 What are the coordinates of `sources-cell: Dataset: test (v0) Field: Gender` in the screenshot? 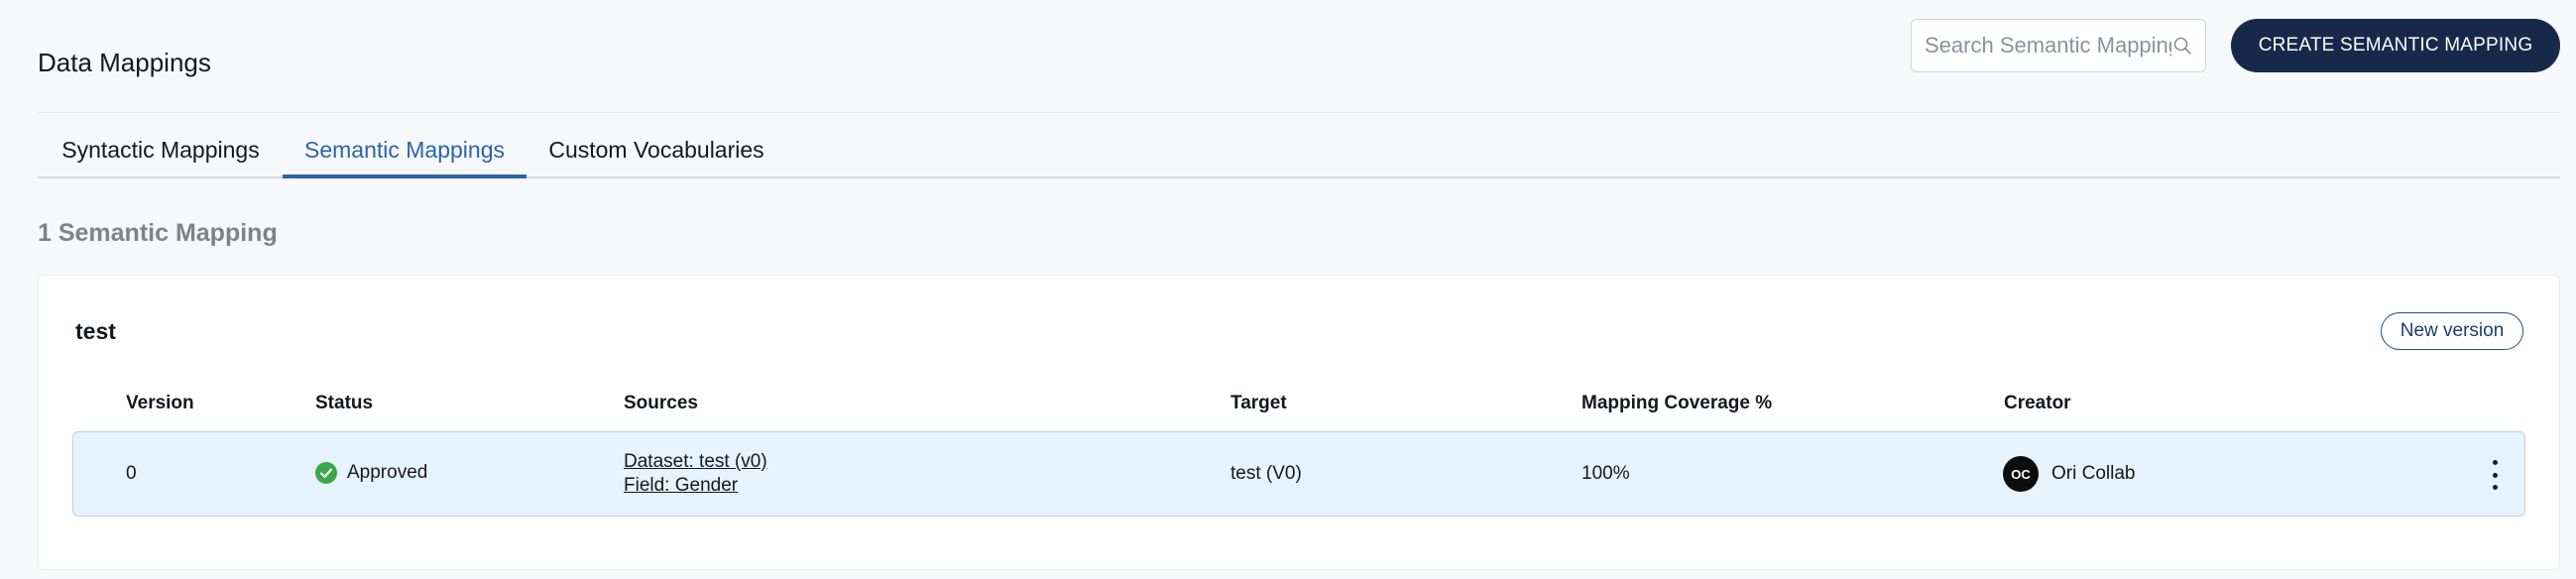 It's located at (695, 474).